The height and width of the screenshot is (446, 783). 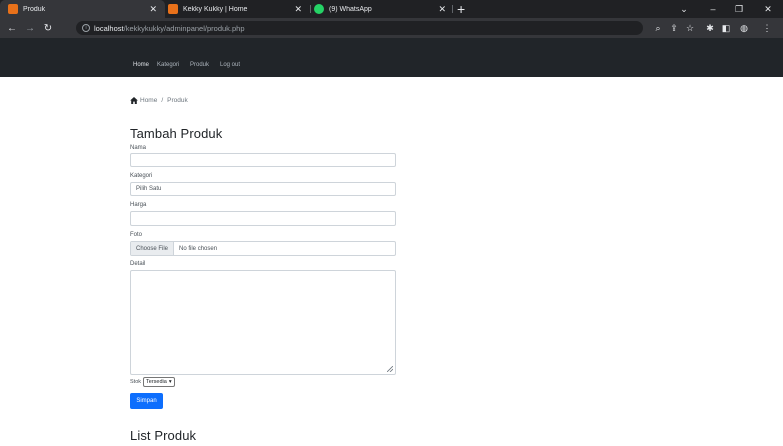 I want to click on resize-grip-icon, so click(x=390, y=369).